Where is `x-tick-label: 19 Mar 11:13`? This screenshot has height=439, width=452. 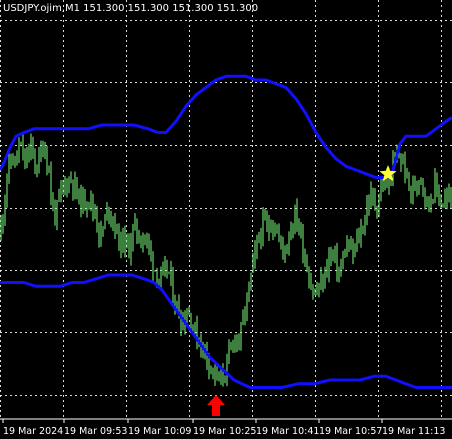
x-tick-label: 19 Mar 11:13 is located at coordinates (413, 431).